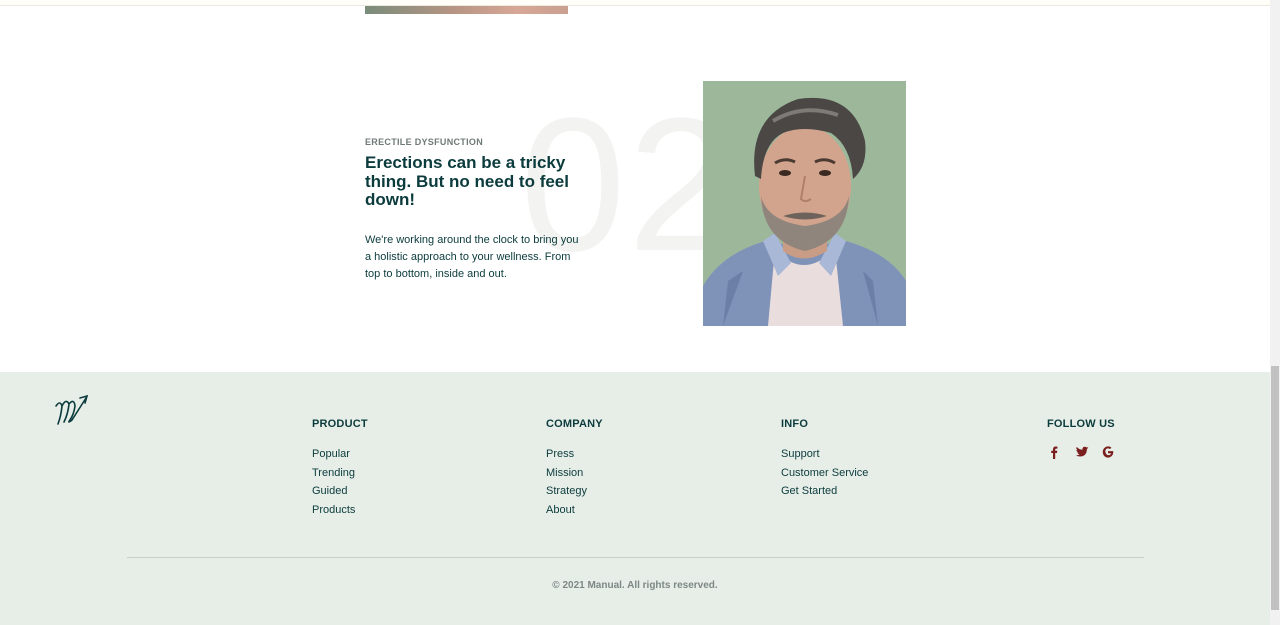 The image size is (1280, 625). What do you see at coordinates (424, 142) in the screenshot?
I see `section-eyebrow: ERECTILE DYSFUNCTION` at bounding box center [424, 142].